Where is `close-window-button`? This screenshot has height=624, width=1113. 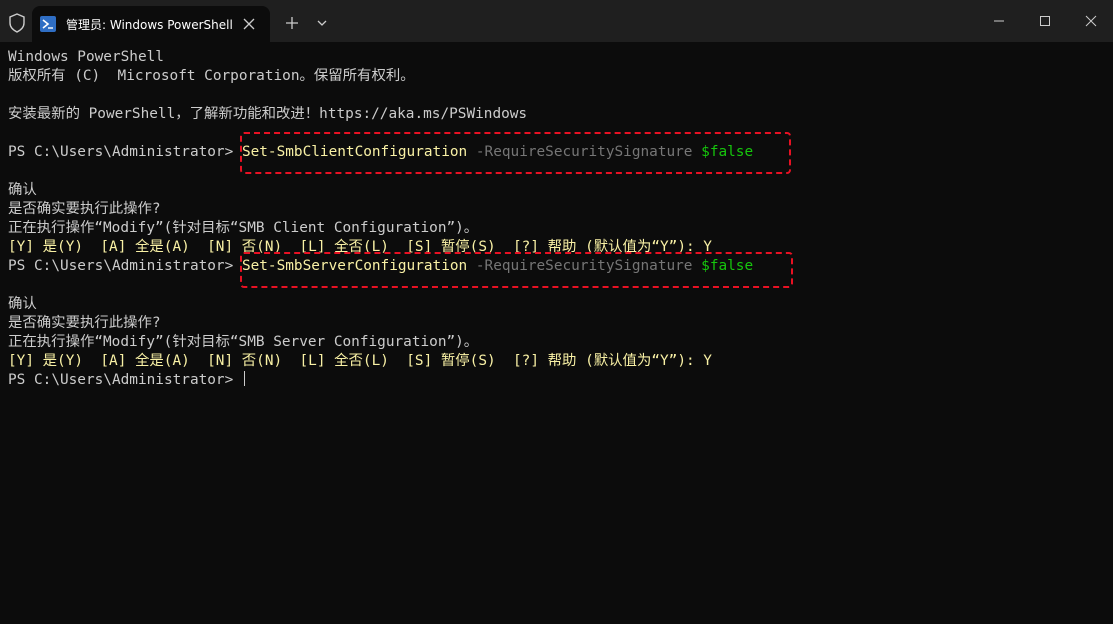
close-window-button is located at coordinates (1090, 21).